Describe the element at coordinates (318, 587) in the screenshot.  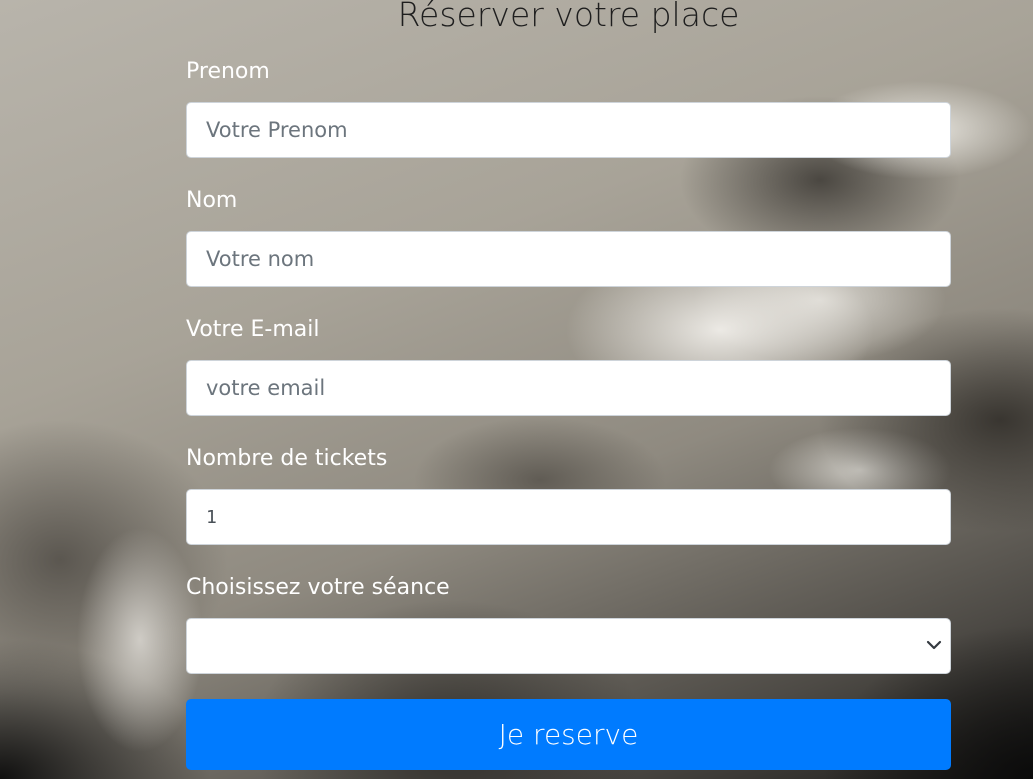
I see `session-label: Choisissez votre séance` at that location.